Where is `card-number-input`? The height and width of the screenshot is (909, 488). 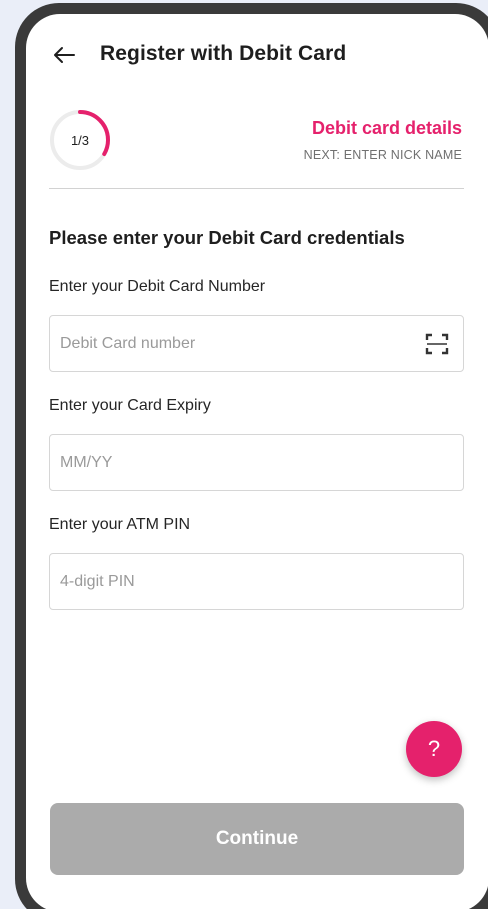
card-number-input is located at coordinates (256, 343).